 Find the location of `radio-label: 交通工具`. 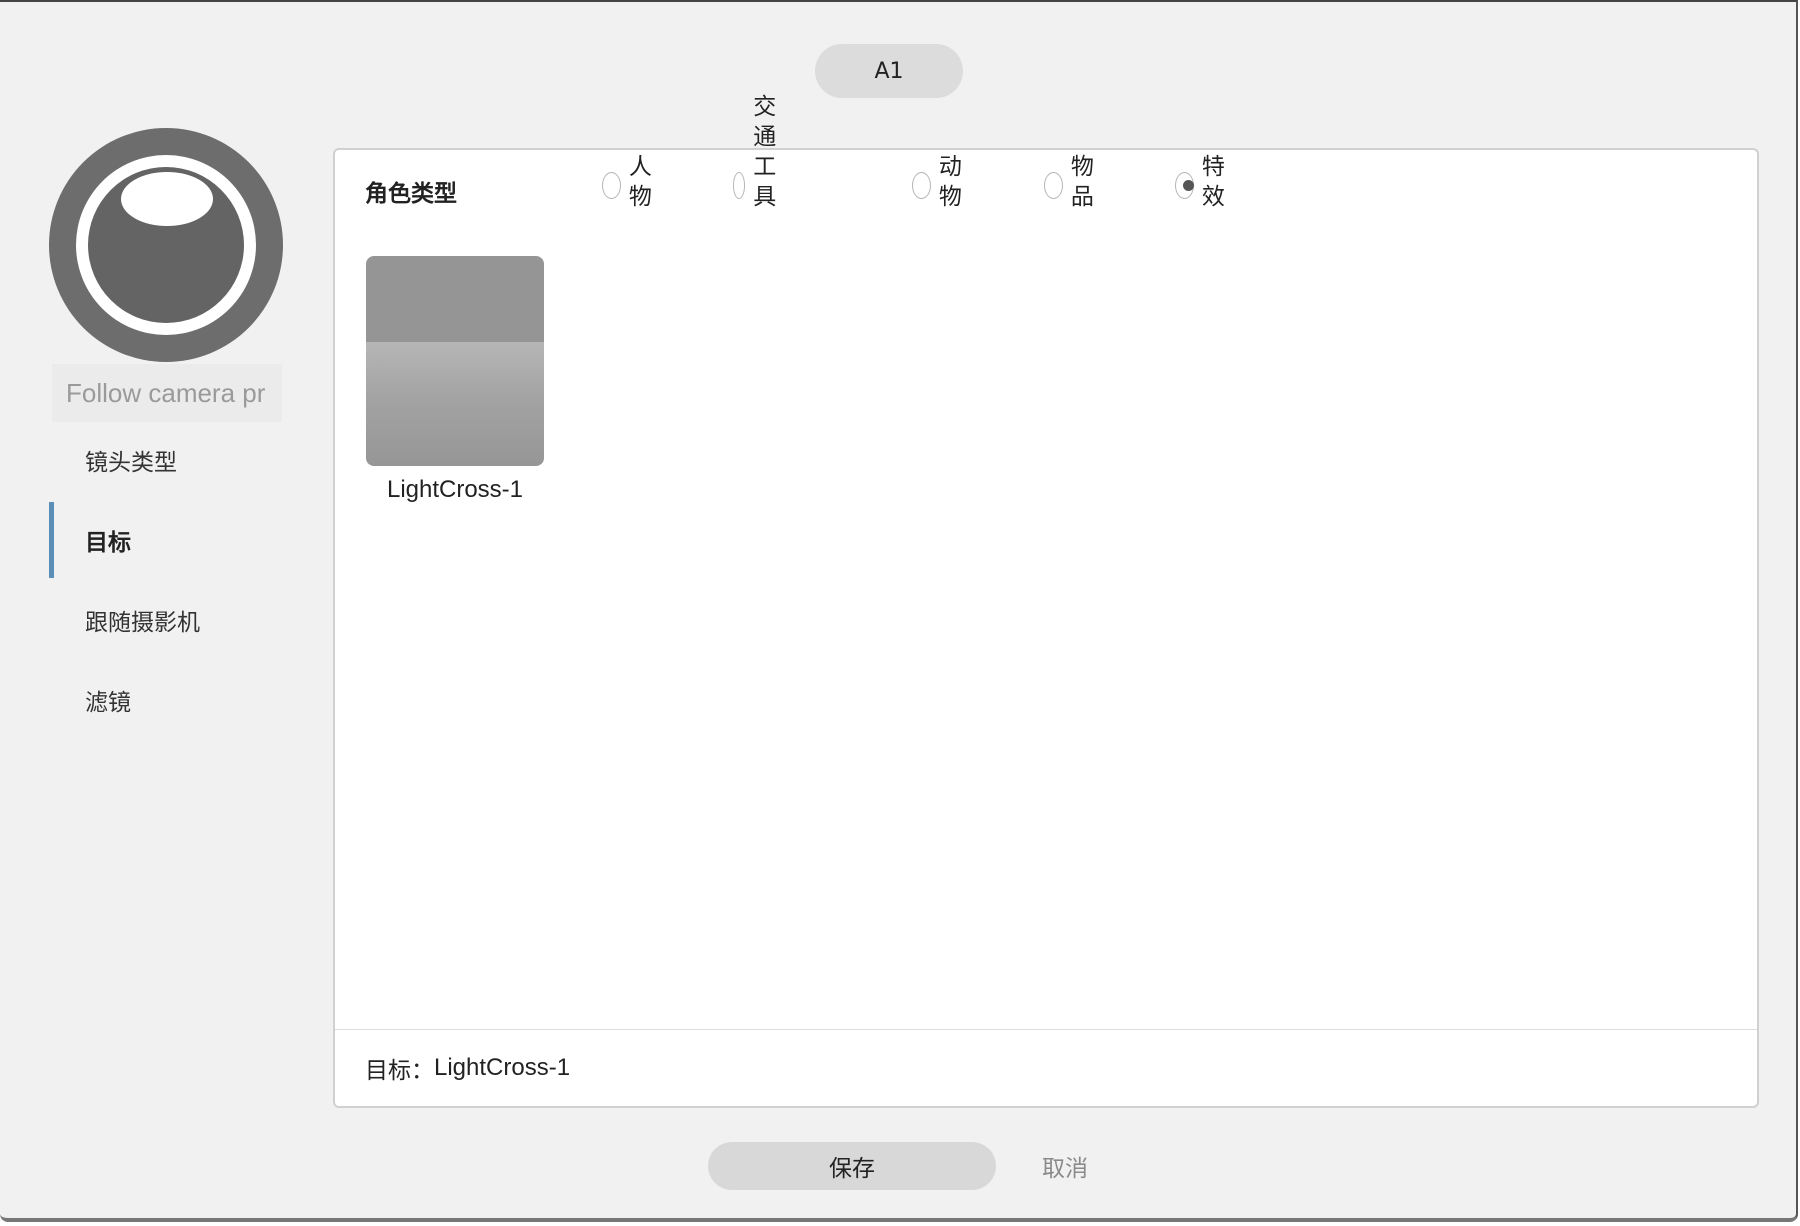

radio-label: 交通工具 is located at coordinates (765, 152).